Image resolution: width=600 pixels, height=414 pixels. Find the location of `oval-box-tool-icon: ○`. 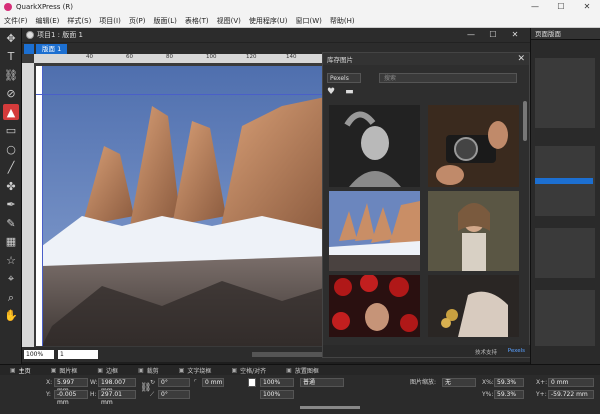

oval-box-tool-icon: ○ is located at coordinates (11, 149).